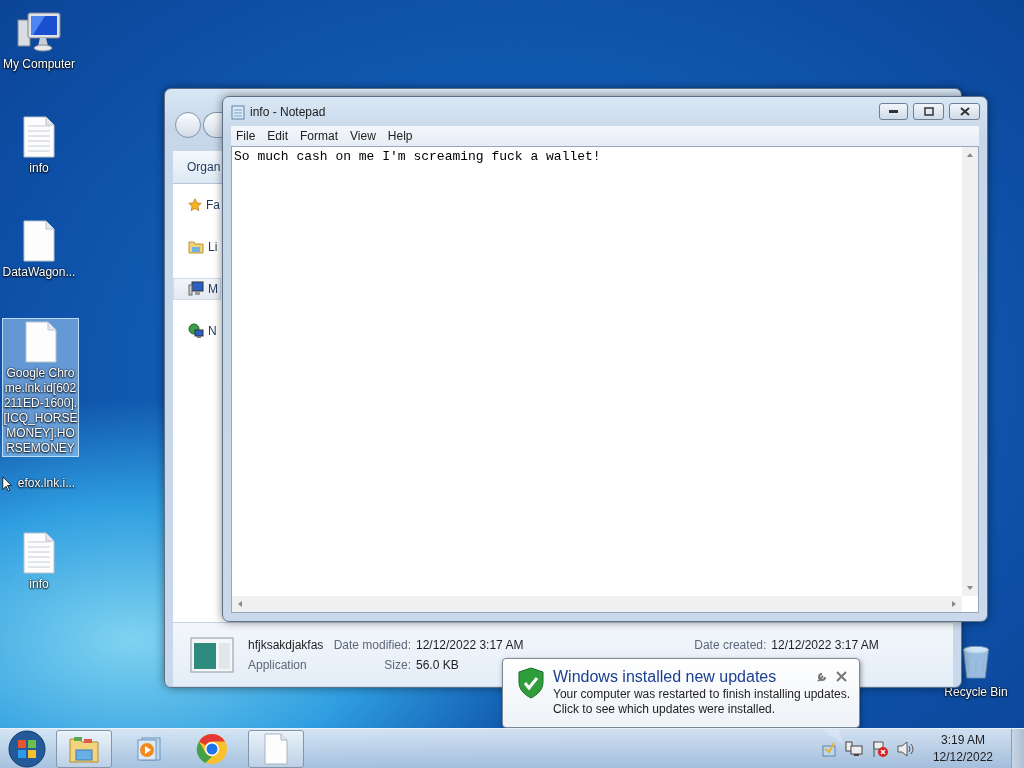  Describe the element at coordinates (400, 136) in the screenshot. I see `menu-item: Help` at that location.